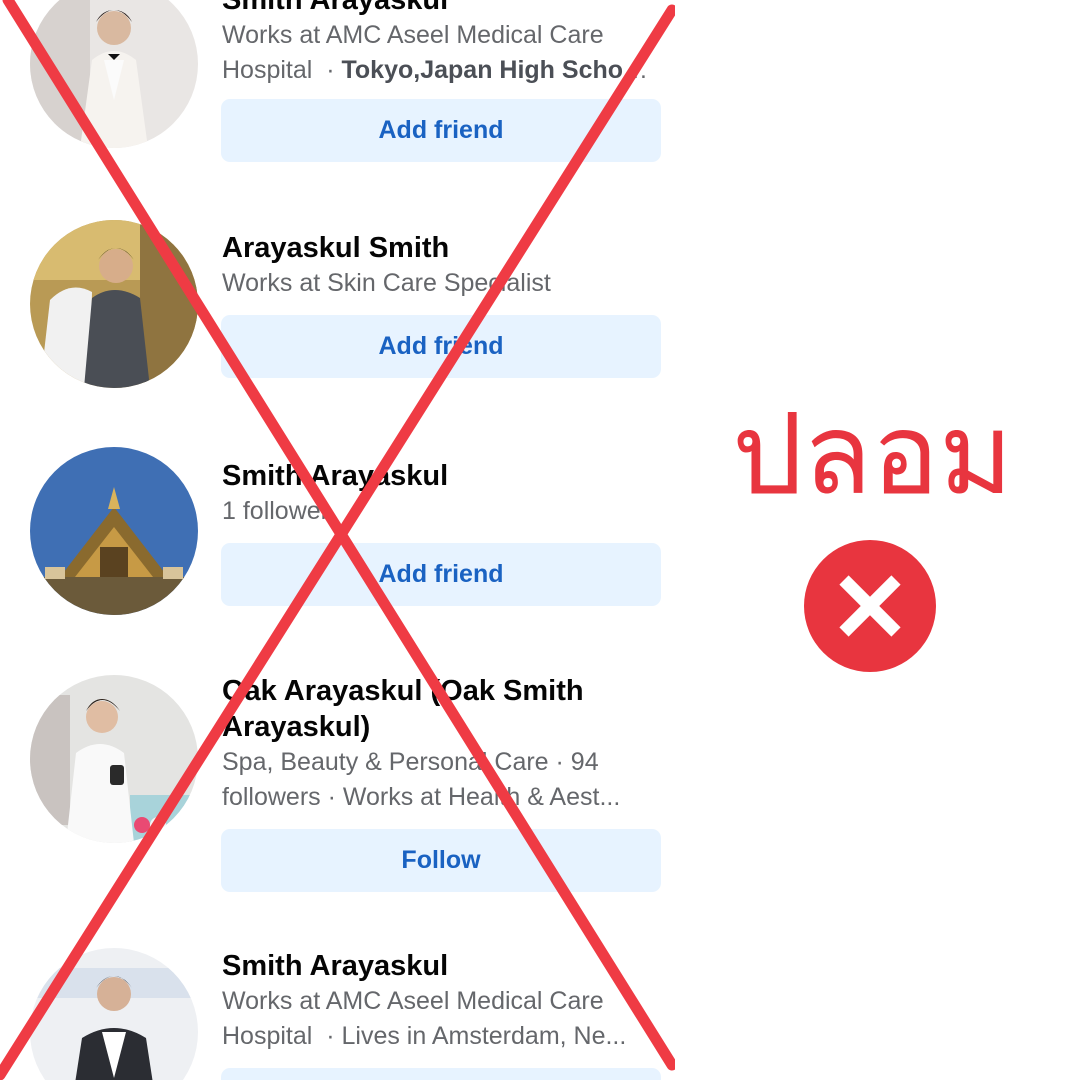  I want to click on result-name: Oak Arayaskul (Oak Smith, so click(442, 691).